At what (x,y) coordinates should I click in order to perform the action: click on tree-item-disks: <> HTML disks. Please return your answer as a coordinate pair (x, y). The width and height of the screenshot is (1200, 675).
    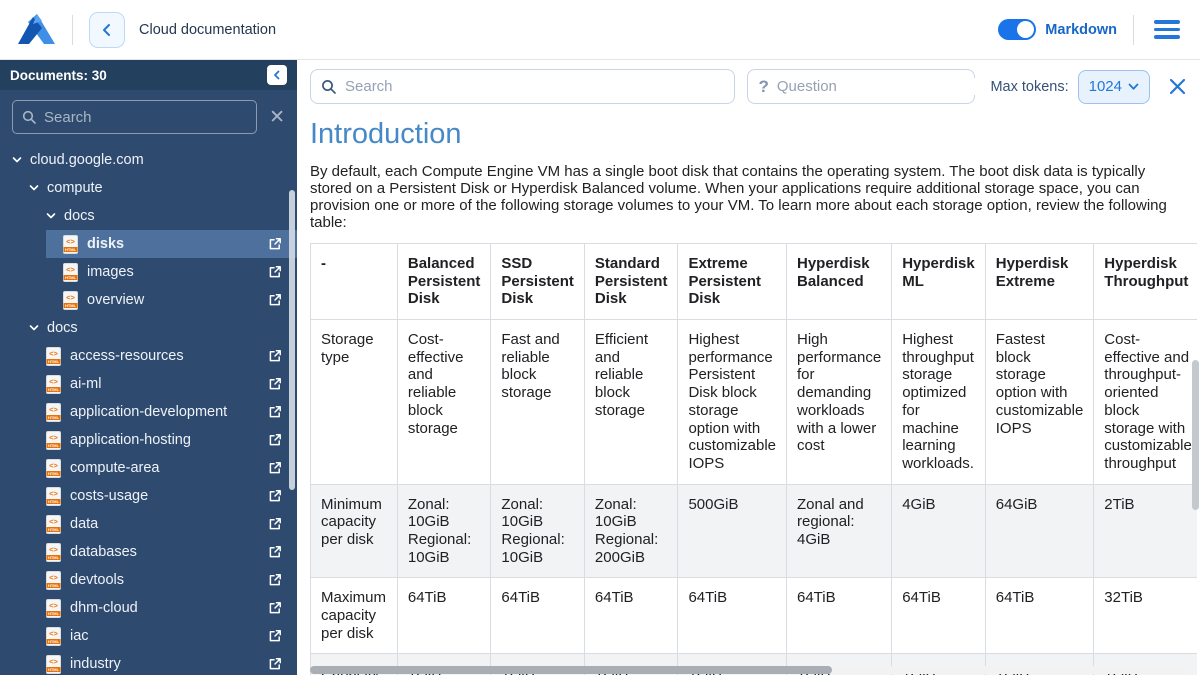
    Looking at the image, I should click on (148, 244).